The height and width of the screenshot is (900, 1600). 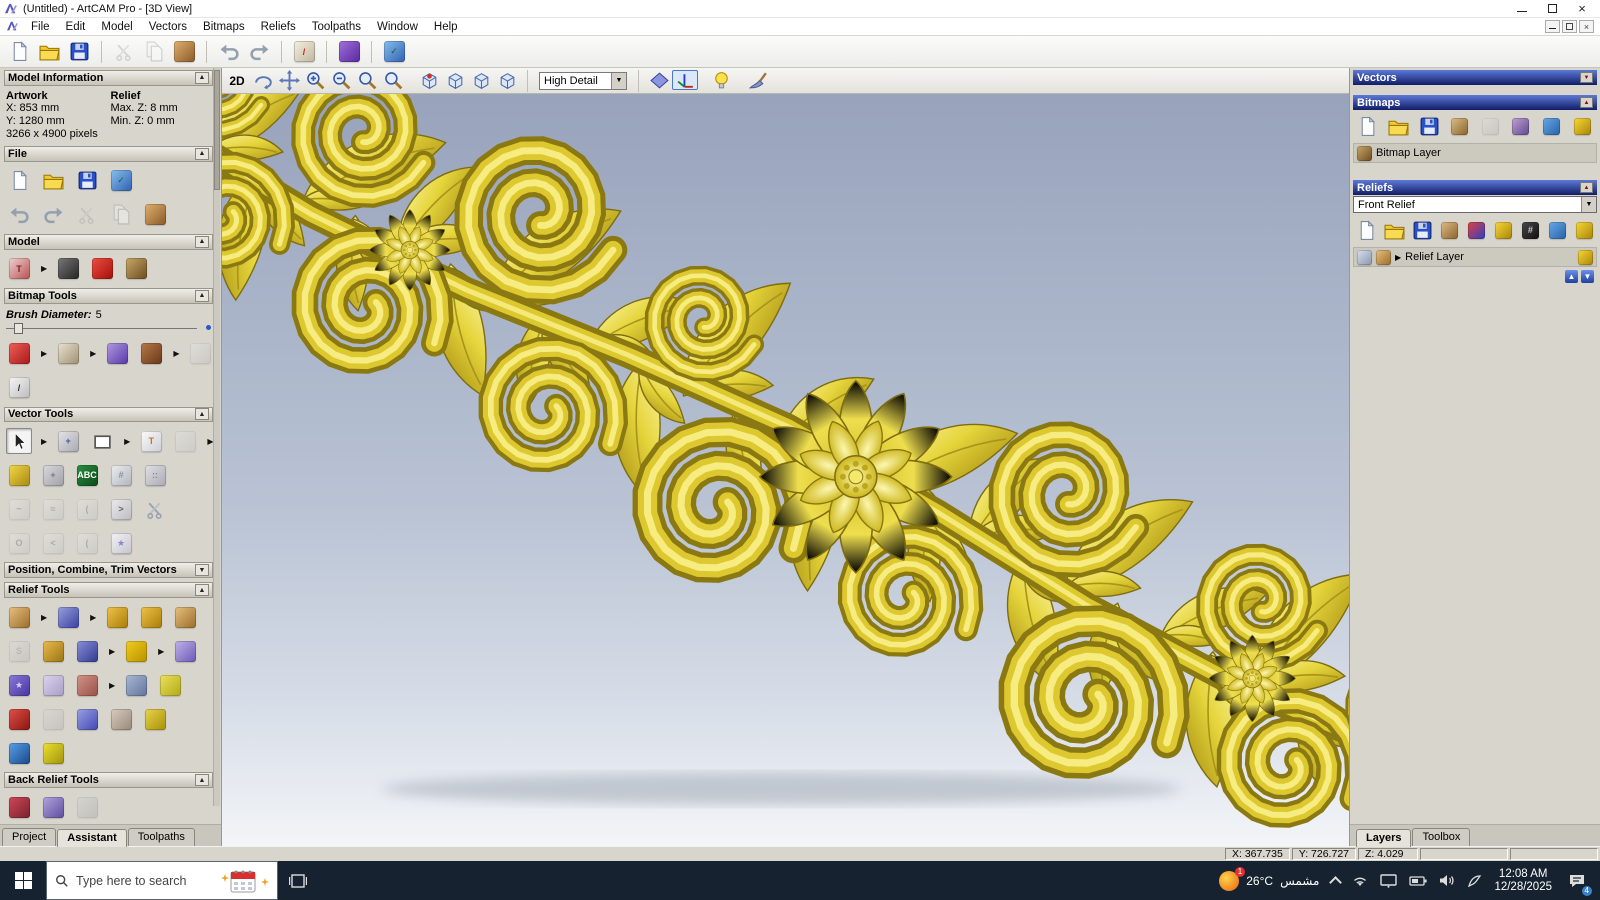 I want to click on assistant-tab-toolpaths: Toolpaths, so click(x=161, y=837).